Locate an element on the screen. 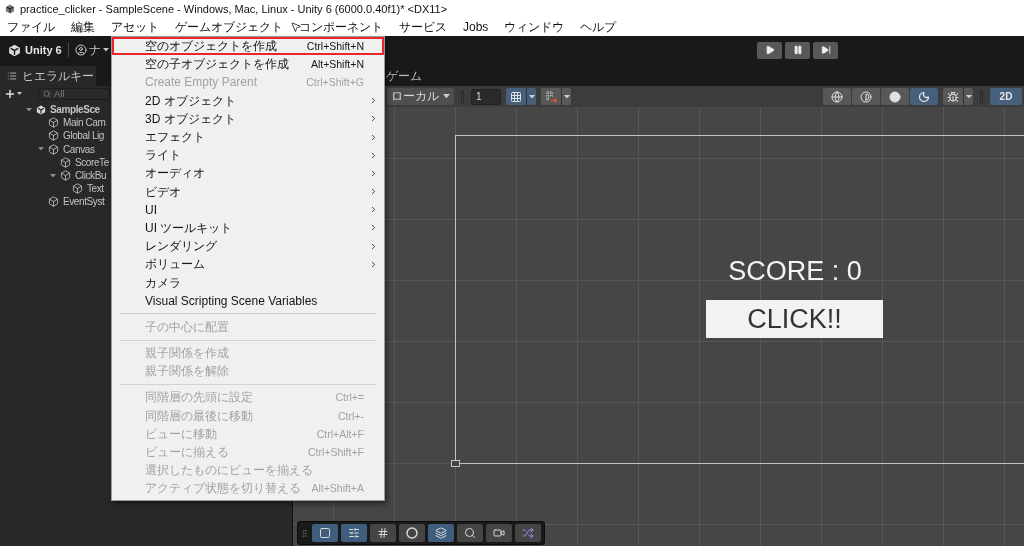  filled-circle-icon is located at coordinates (895, 96).